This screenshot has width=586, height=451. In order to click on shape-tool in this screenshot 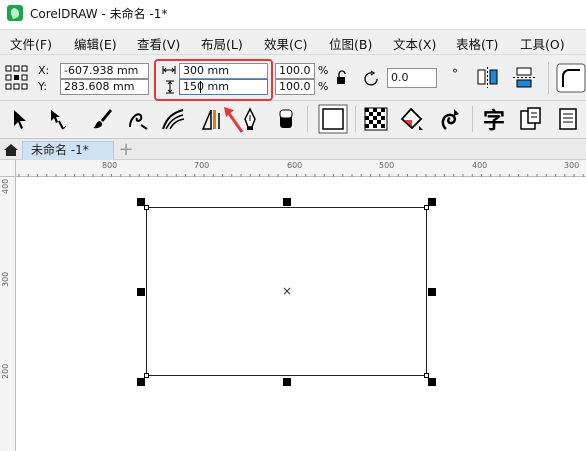, I will do `click(58, 119)`.